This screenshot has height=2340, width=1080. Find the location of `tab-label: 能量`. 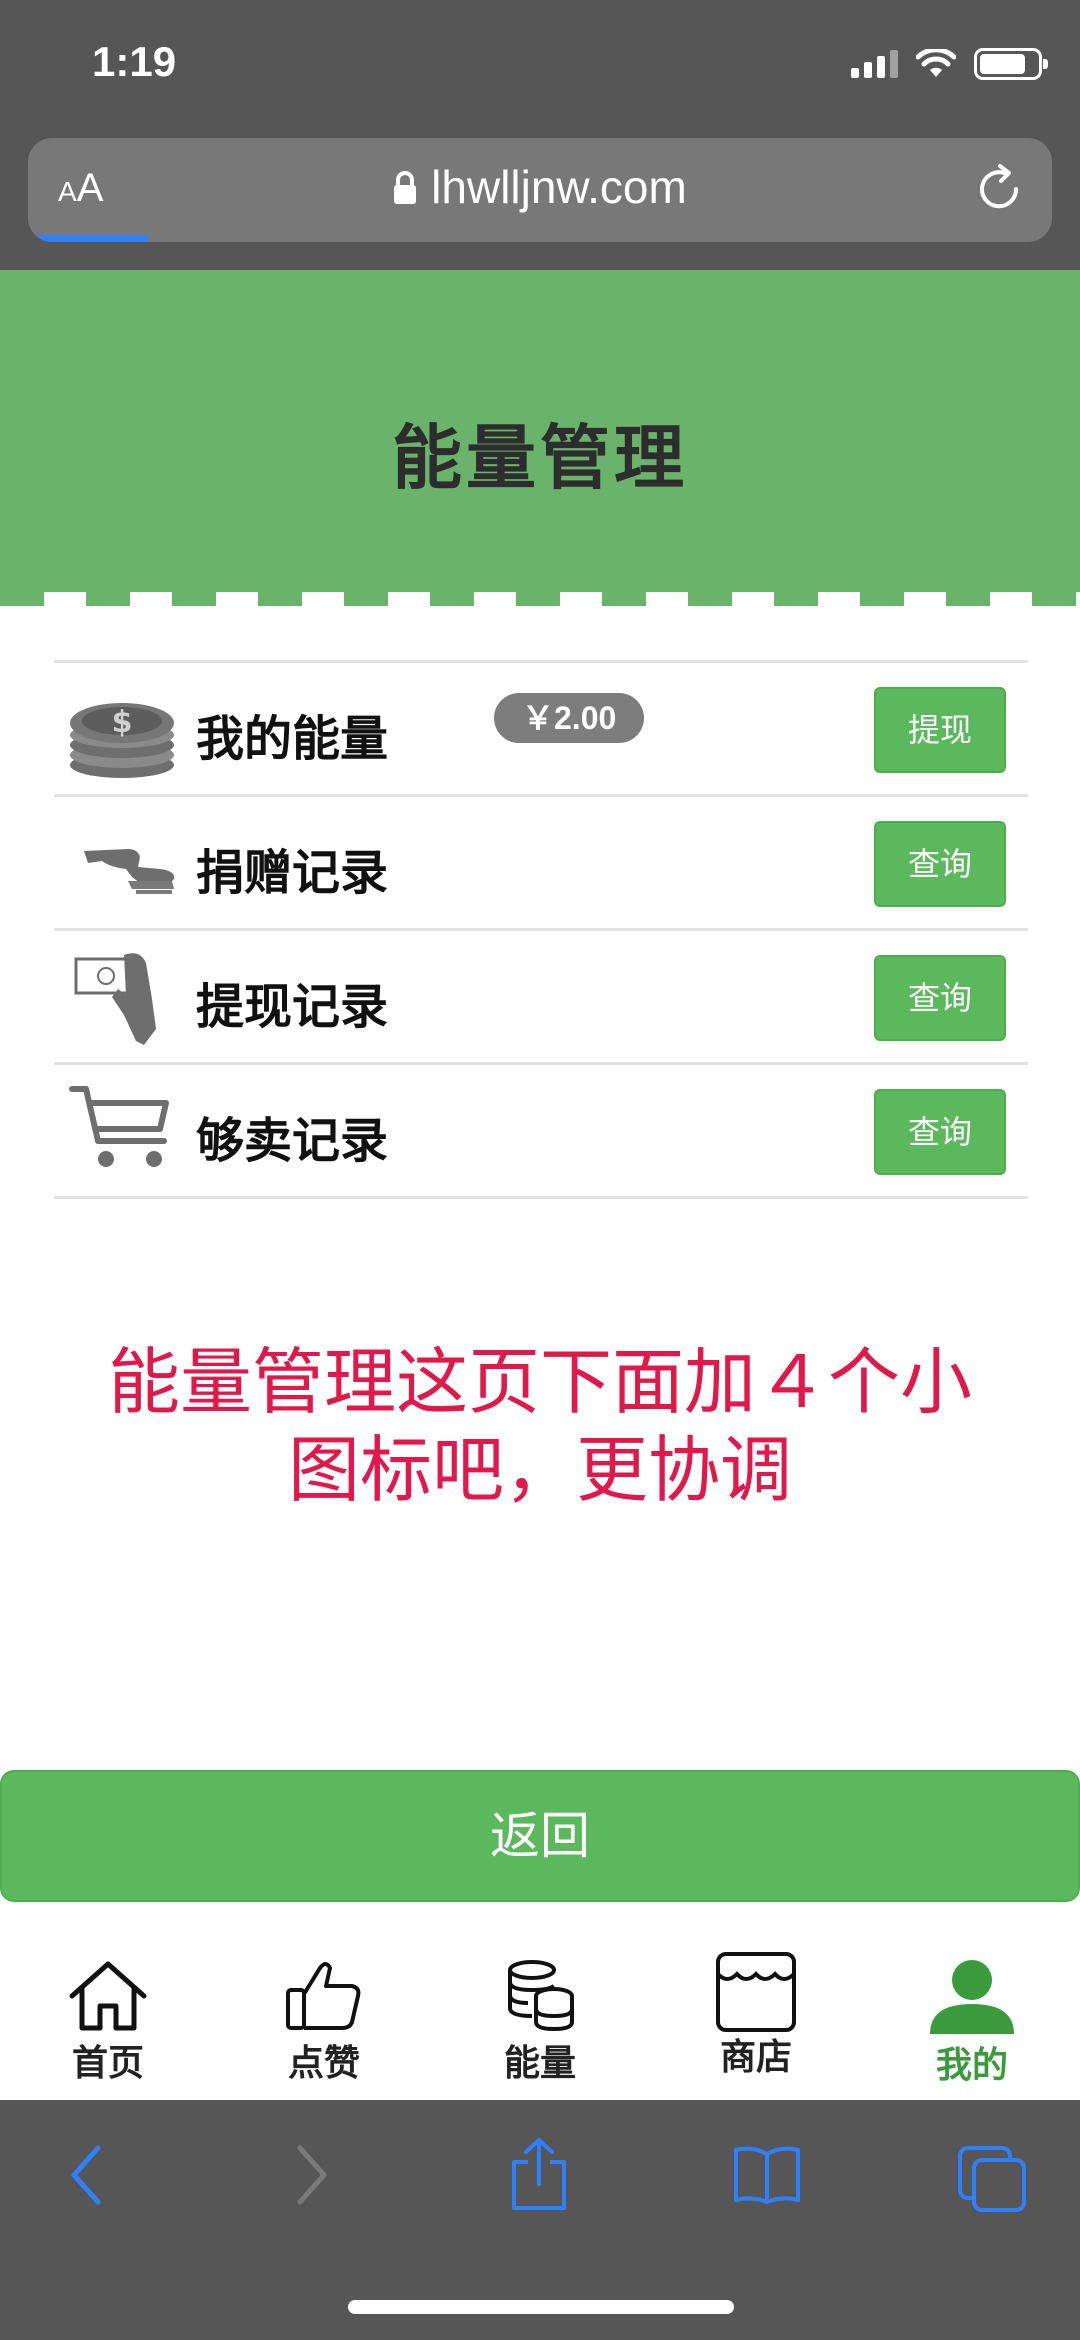

tab-label: 能量 is located at coordinates (539, 2063).